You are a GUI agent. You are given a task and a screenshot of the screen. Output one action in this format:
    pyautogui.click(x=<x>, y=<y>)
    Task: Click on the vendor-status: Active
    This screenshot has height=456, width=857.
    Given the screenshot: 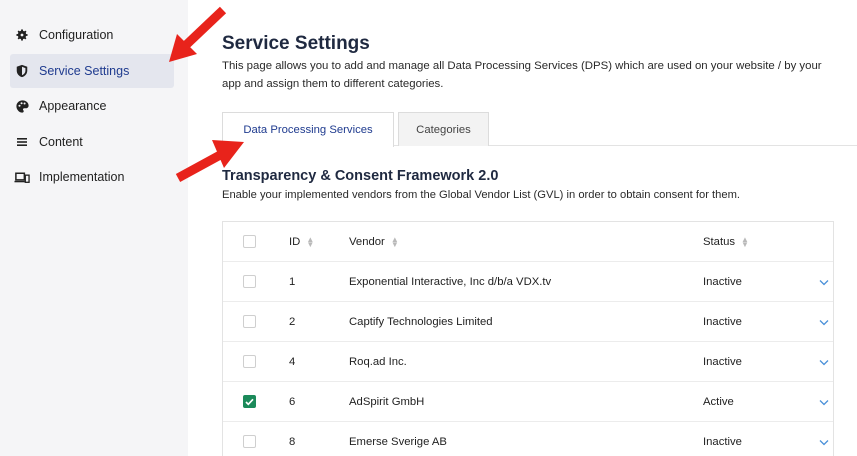 What is the action you would take?
    pyautogui.click(x=718, y=401)
    